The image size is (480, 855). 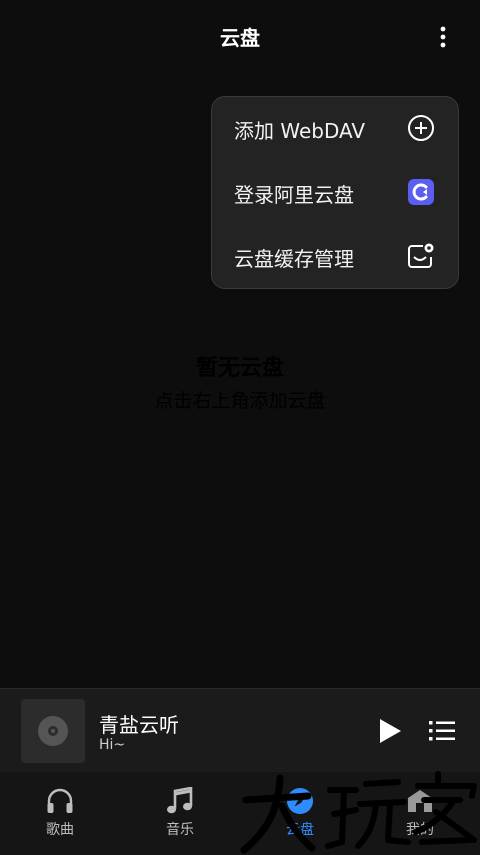 What do you see at coordinates (300, 830) in the screenshot?
I see `tab-label: 云盘` at bounding box center [300, 830].